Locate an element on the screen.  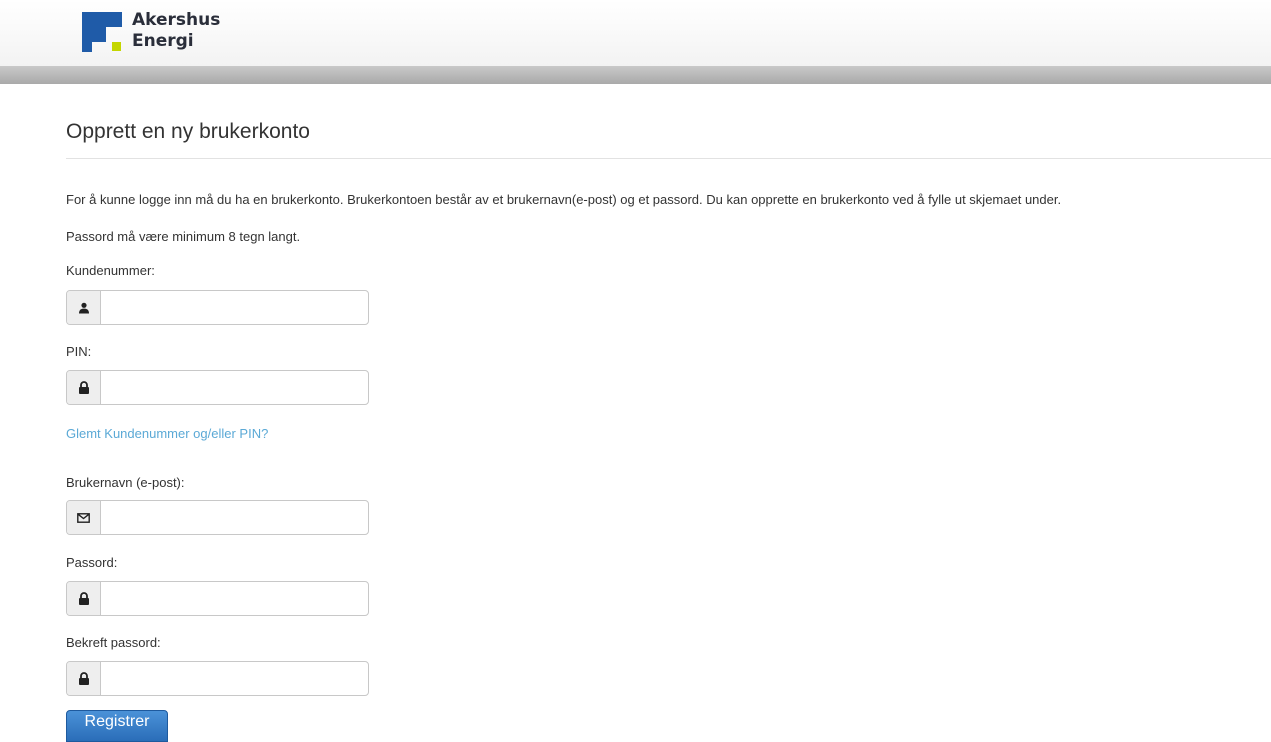
confirm-password-label: Bekreft passord: is located at coordinates (113, 642).